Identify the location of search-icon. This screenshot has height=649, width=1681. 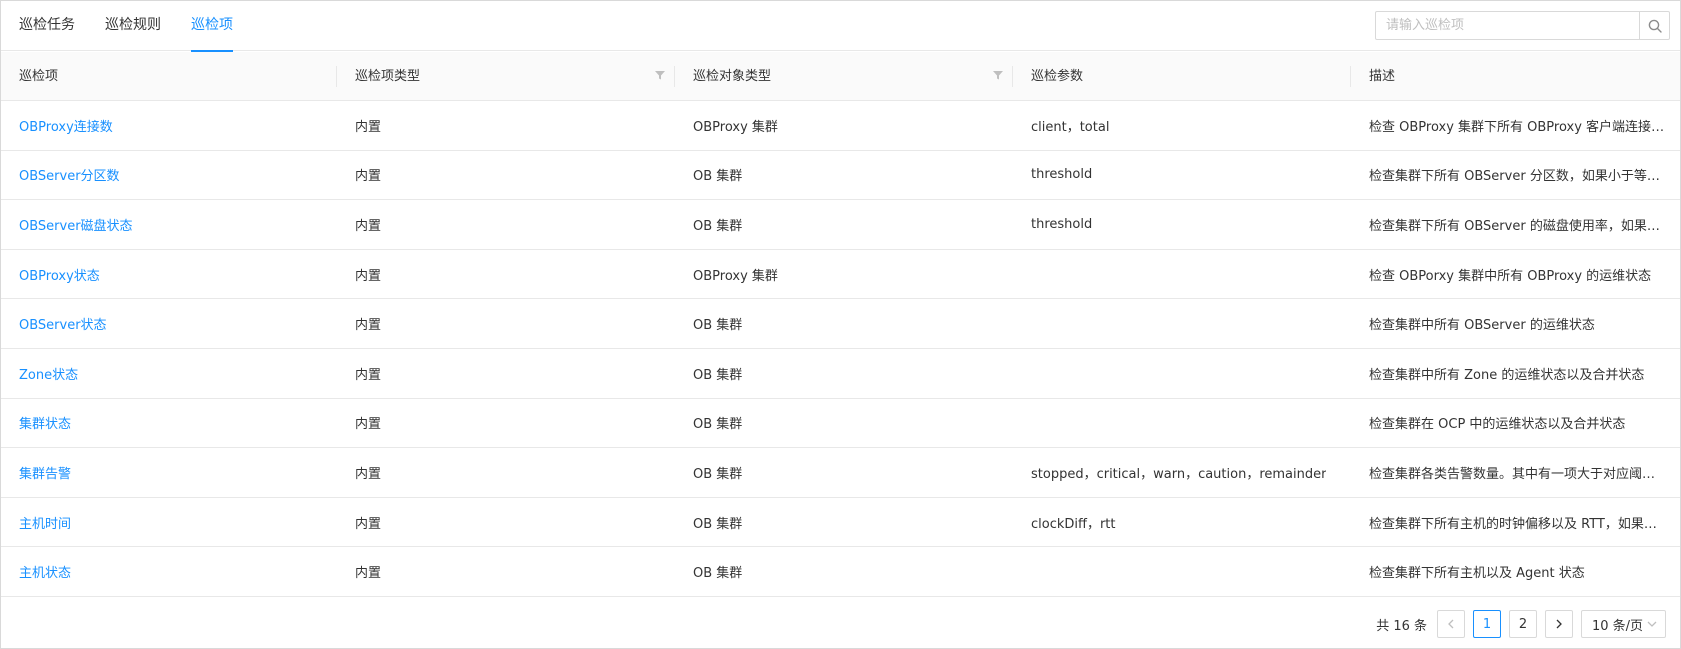
(1655, 26).